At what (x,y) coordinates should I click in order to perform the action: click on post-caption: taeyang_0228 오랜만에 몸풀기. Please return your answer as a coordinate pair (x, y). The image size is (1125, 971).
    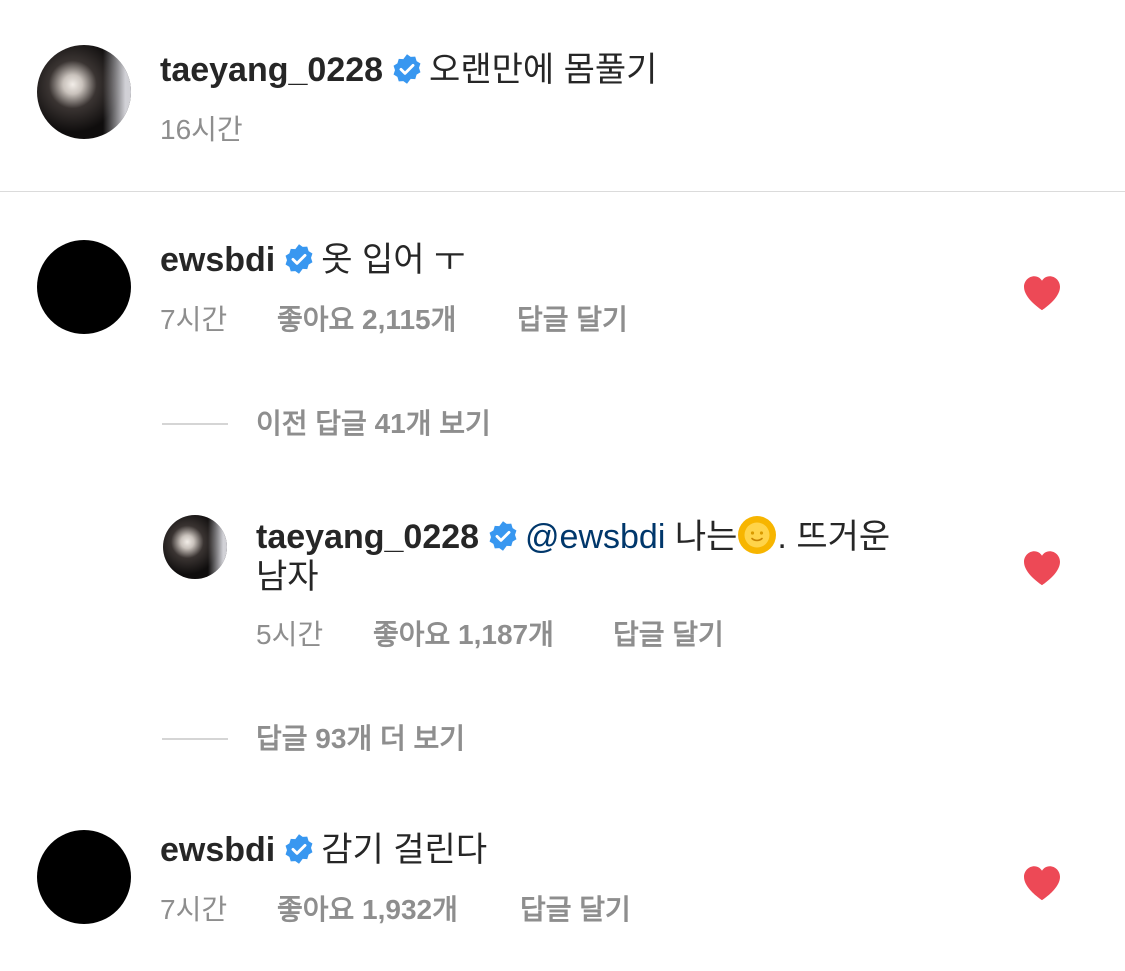
    Looking at the image, I should click on (408, 70).